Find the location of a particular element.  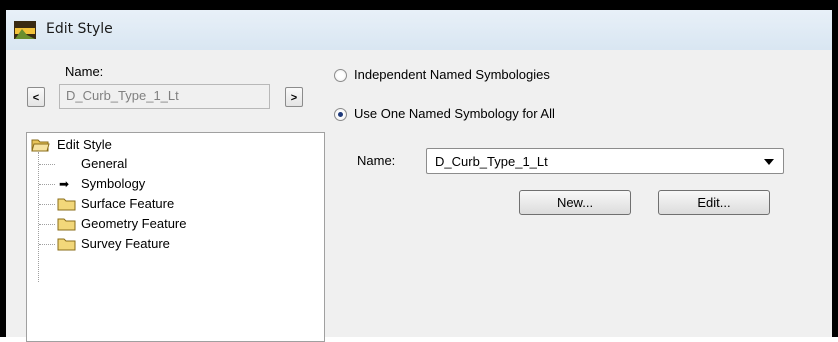

symbology-name-label: Name: is located at coordinates (376, 160).